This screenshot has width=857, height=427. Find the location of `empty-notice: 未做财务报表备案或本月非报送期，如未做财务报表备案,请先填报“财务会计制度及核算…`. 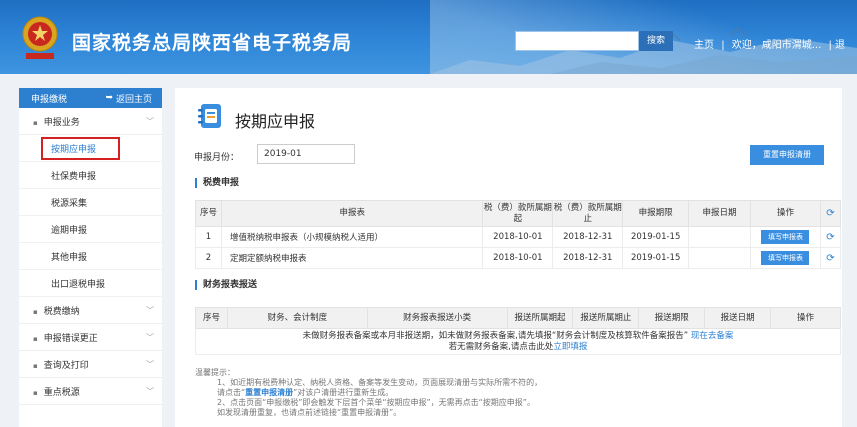

empty-notice: 未做财务报表备案或本月非报送期，如未做财务报表备案,请先填报“财务会计制度及核算… is located at coordinates (518, 341).